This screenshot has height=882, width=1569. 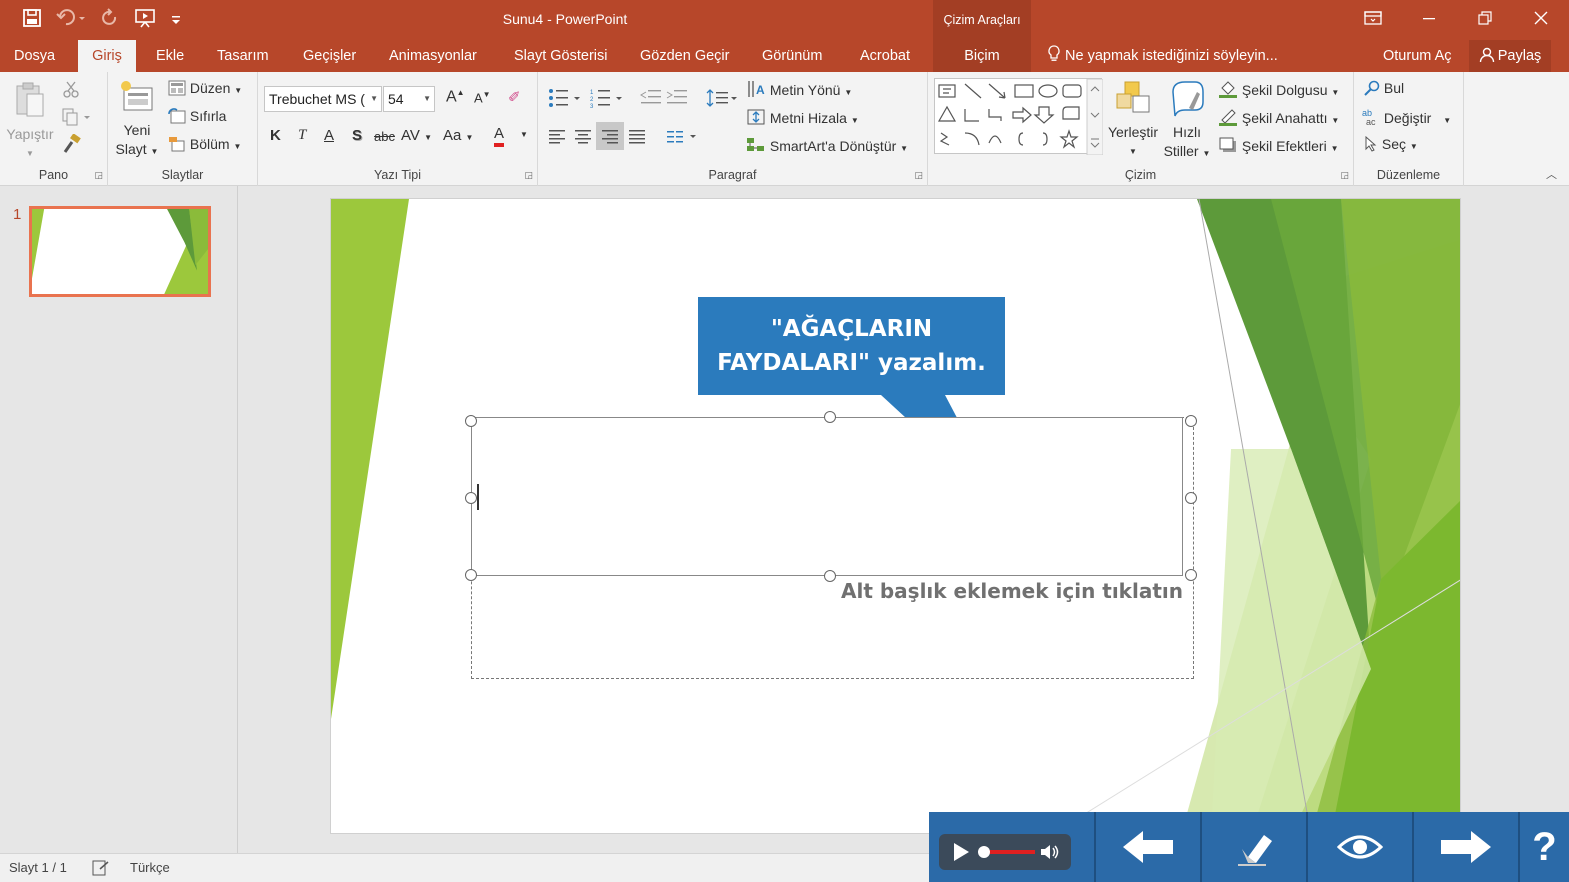 I want to click on resize-handle-r, so click(x=1191, y=498).